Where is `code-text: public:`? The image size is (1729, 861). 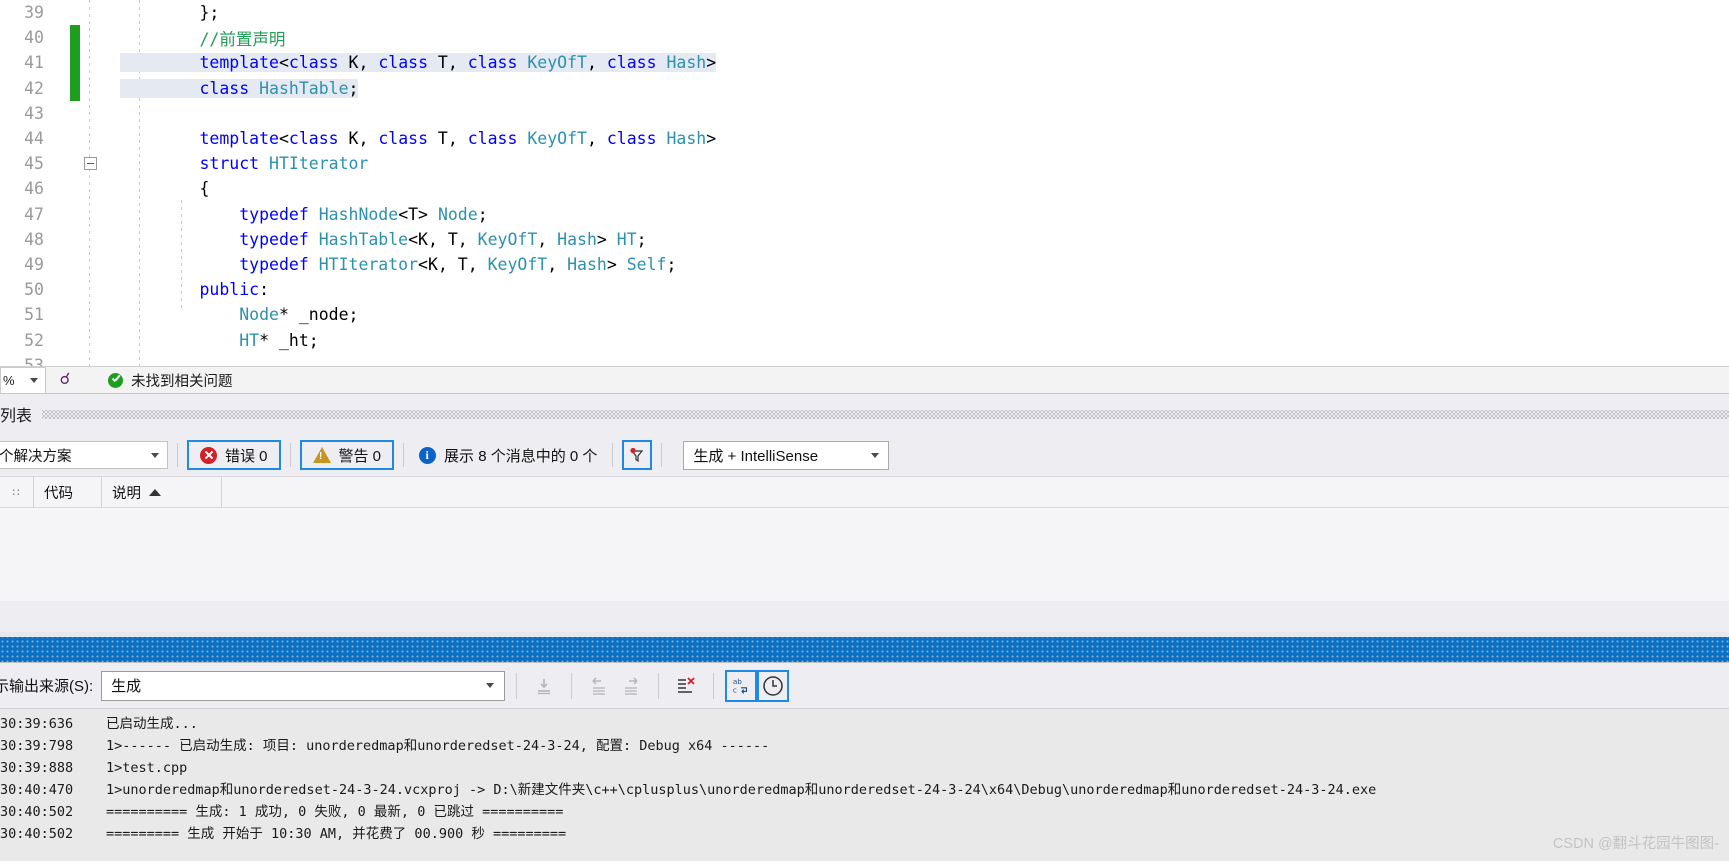 code-text: public: is located at coordinates (185, 289).